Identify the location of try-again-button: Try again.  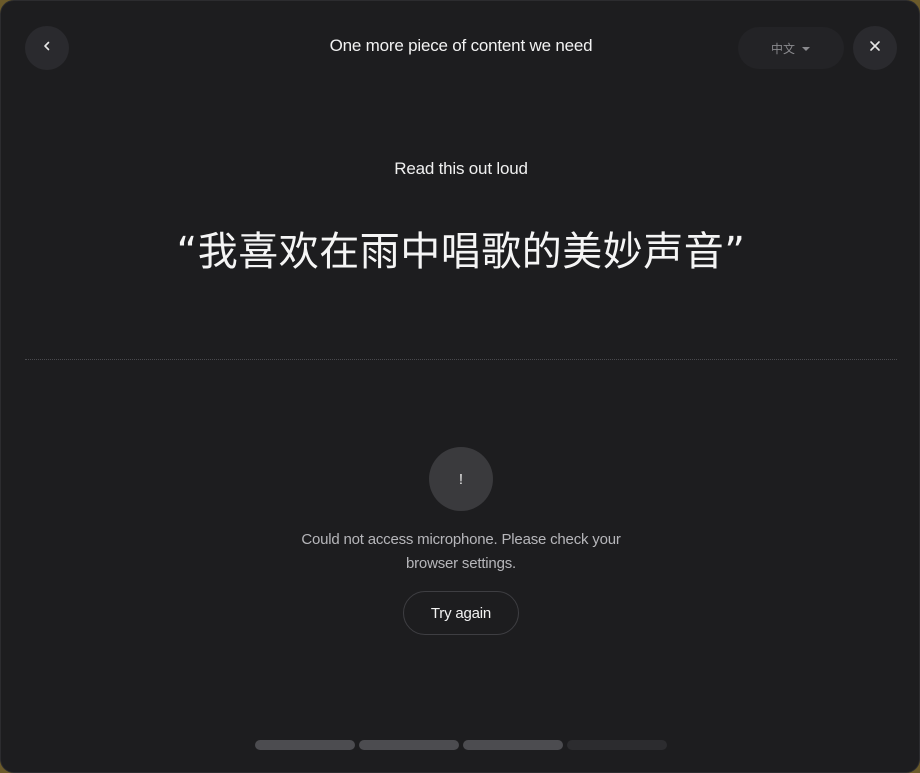
(461, 613).